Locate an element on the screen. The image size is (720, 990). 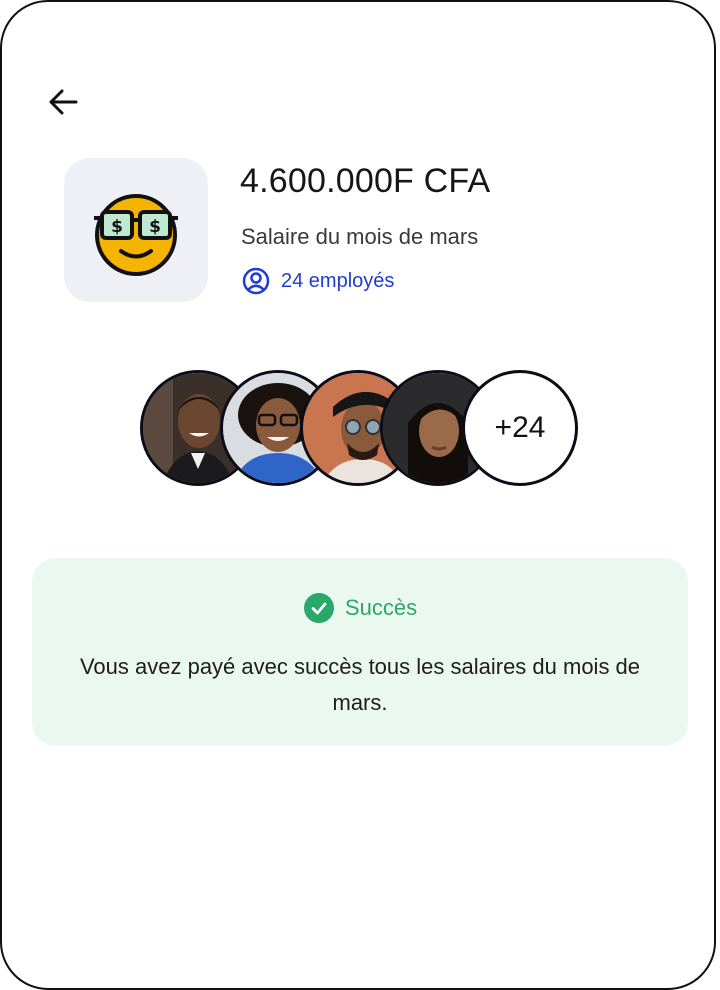
employees-link: 24 employés is located at coordinates (317, 281).